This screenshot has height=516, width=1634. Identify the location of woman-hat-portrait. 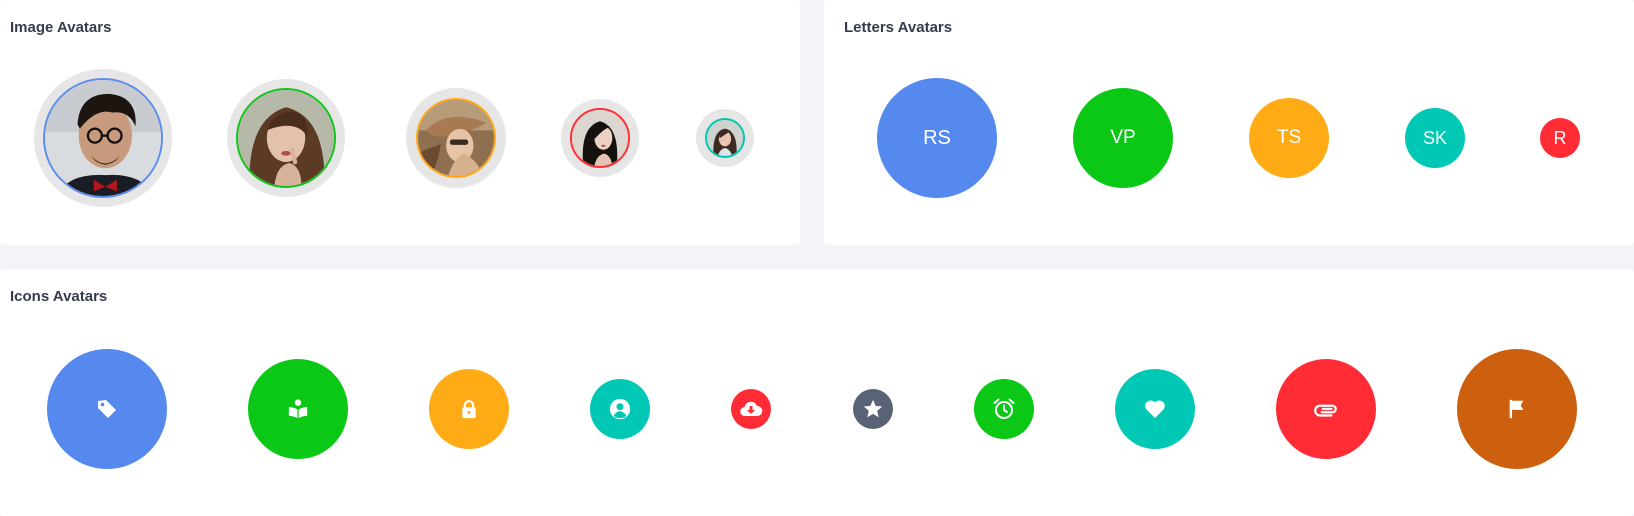
(456, 138).